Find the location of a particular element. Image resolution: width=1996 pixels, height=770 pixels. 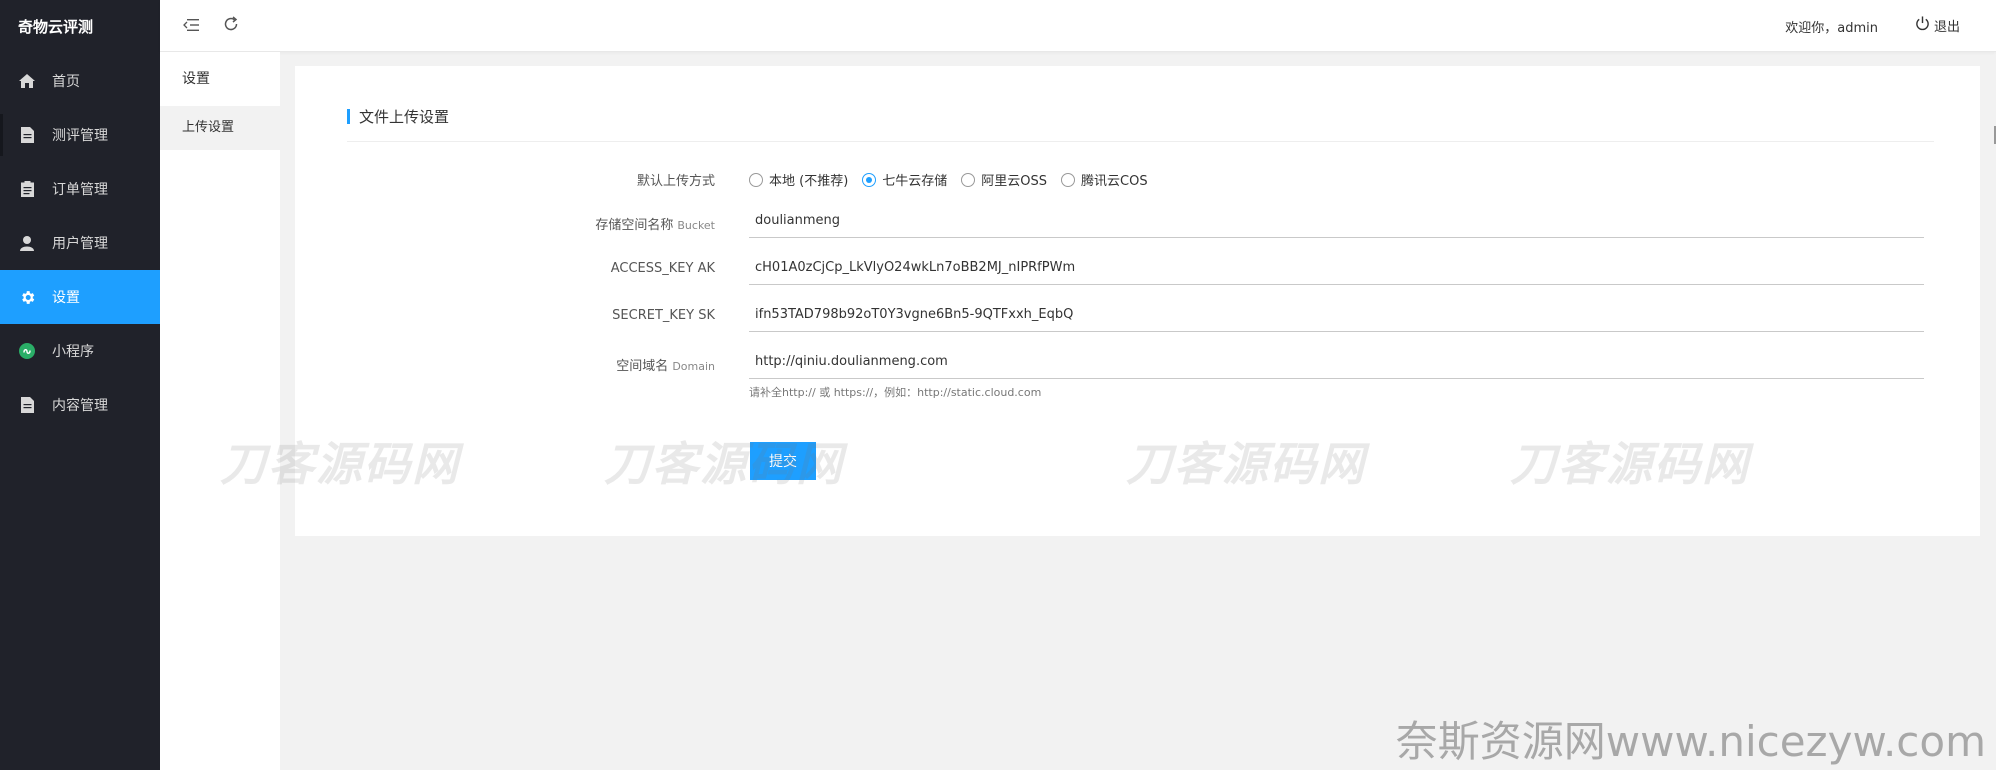

settings-submenu: 设置 上传设置 is located at coordinates (220, 411).